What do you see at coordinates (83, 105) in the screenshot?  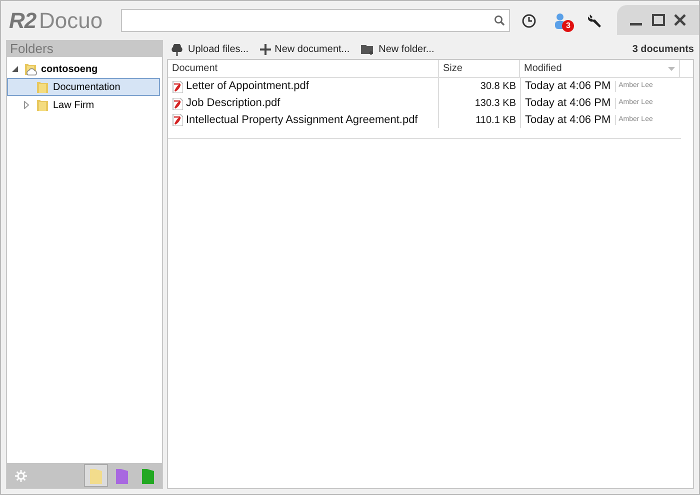 I see `tree-item: Law Firm` at bounding box center [83, 105].